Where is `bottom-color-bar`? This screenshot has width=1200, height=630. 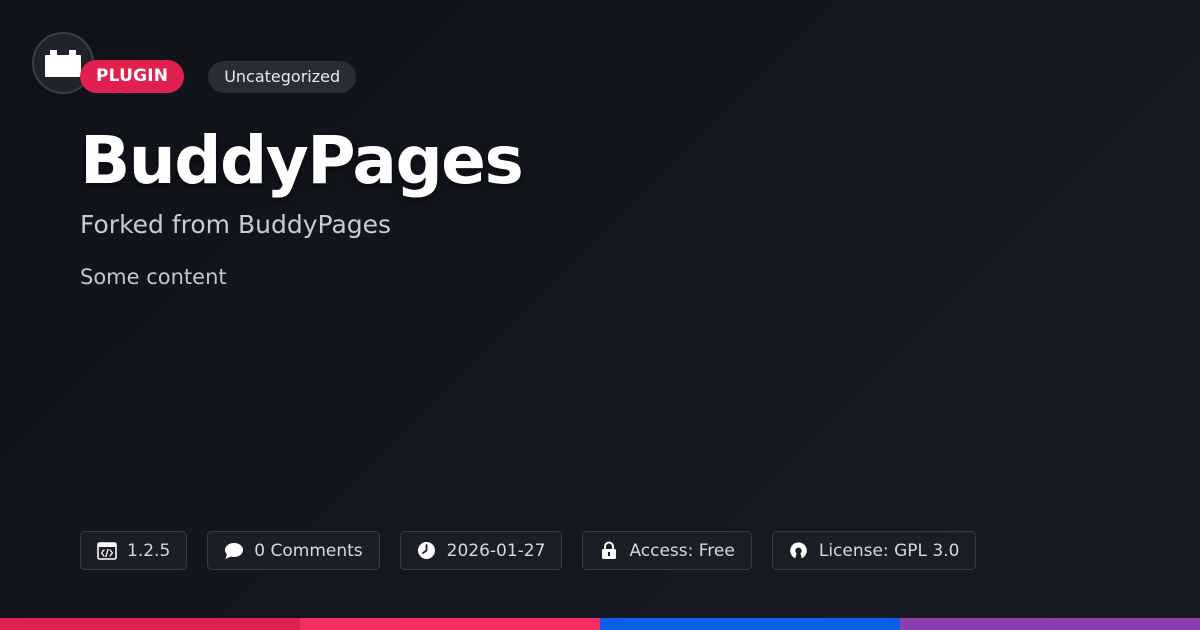 bottom-color-bar is located at coordinates (600, 624).